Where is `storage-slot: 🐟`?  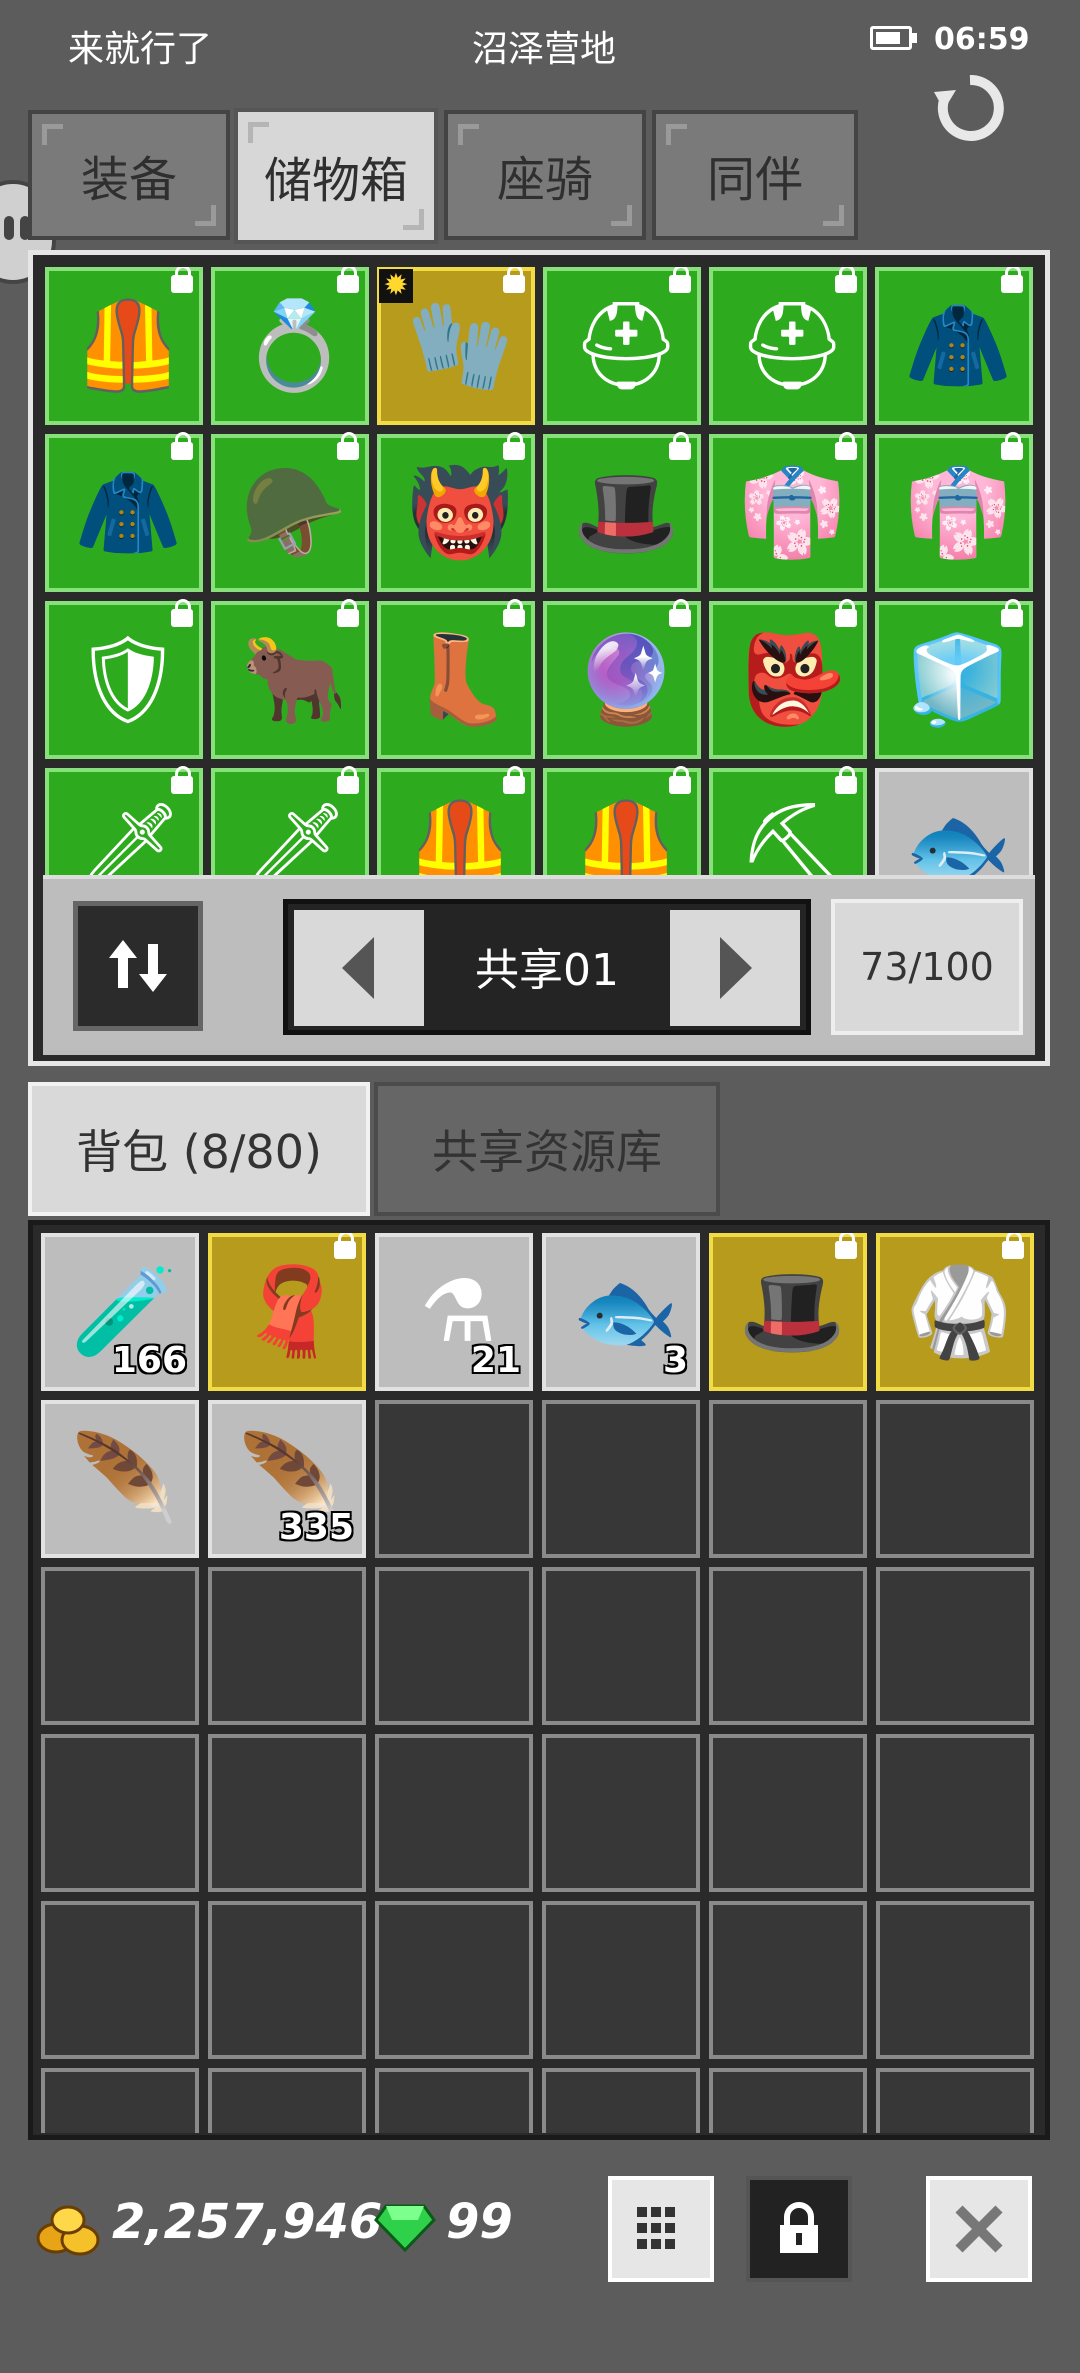
storage-slot: 🐟 is located at coordinates (954, 822).